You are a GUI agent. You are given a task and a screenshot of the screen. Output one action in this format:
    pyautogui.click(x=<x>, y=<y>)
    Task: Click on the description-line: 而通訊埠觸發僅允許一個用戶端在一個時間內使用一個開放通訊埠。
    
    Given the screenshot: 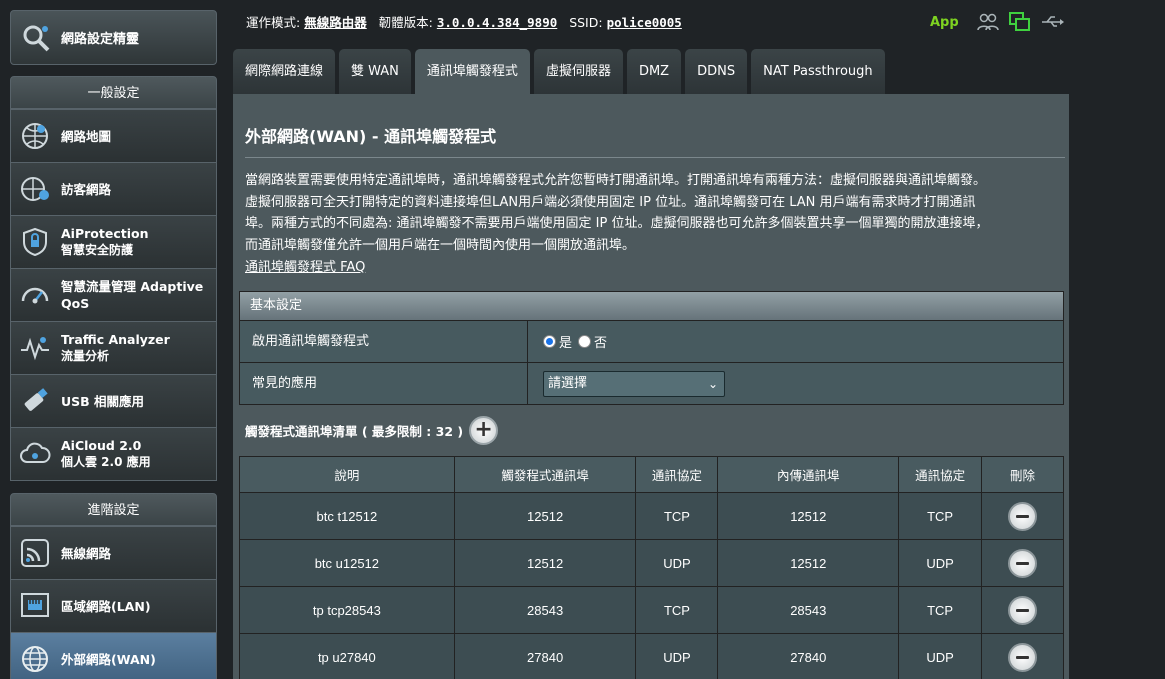 What is the action you would take?
    pyautogui.click(x=440, y=245)
    